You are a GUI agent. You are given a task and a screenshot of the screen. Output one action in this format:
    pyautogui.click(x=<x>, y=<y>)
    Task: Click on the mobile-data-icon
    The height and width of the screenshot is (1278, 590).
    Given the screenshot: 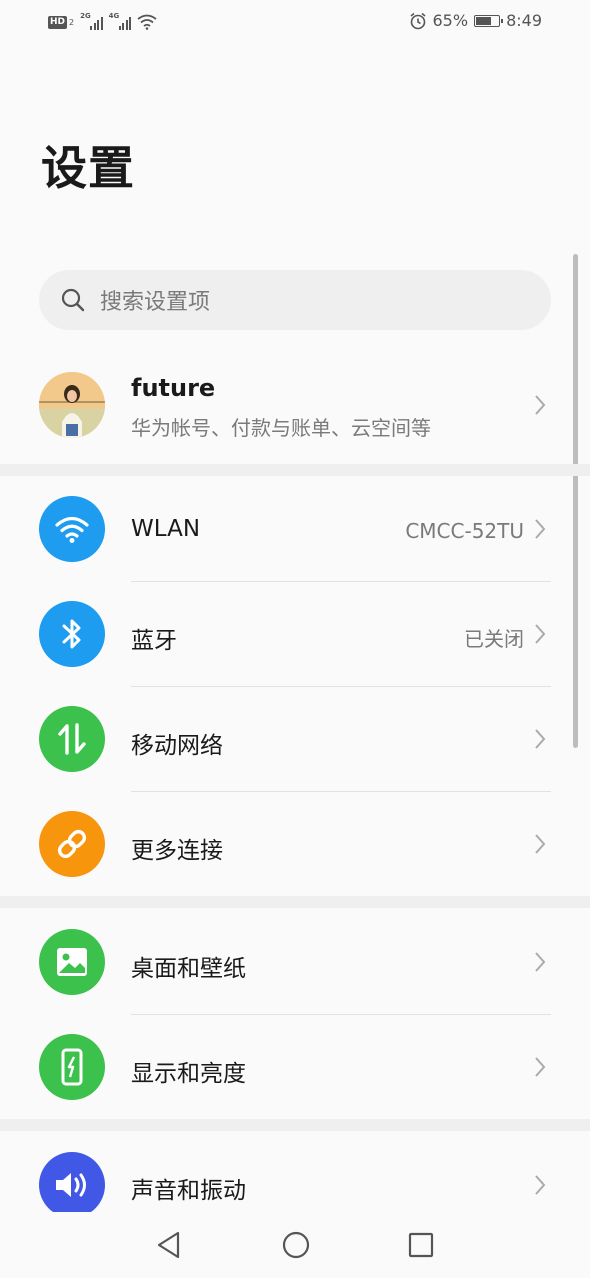 What is the action you would take?
    pyautogui.click(x=72, y=739)
    